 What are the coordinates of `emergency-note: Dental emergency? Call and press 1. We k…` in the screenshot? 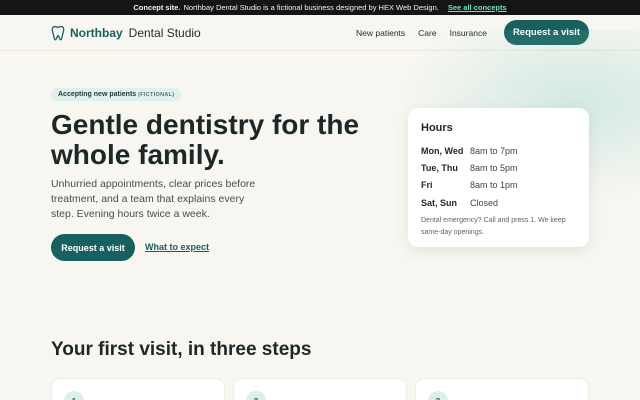 It's located at (493, 227).